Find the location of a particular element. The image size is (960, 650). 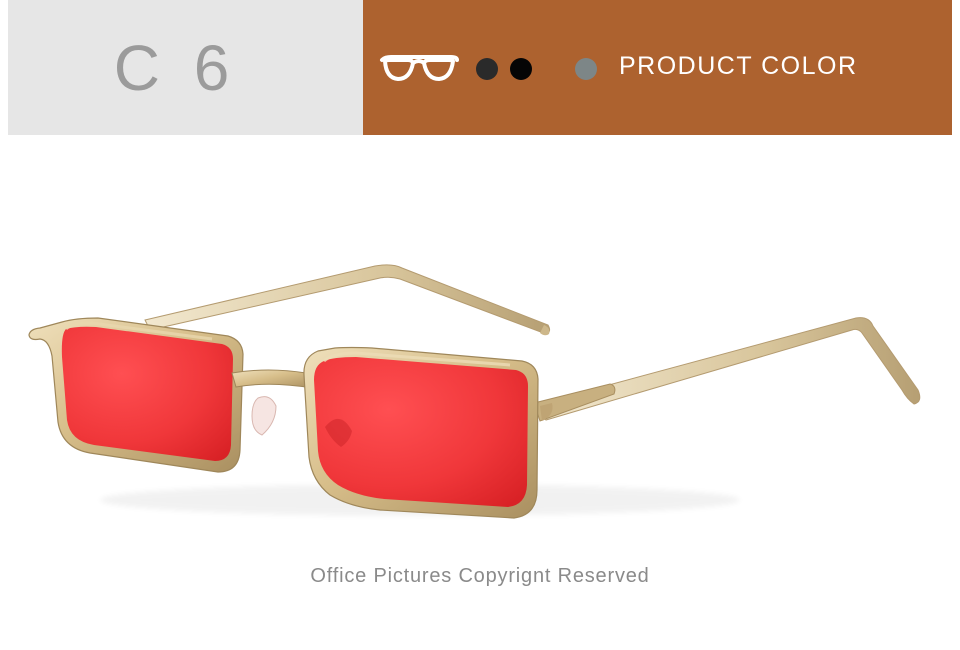

product-color-panel: PRODUCT COLOR is located at coordinates (657, 67).